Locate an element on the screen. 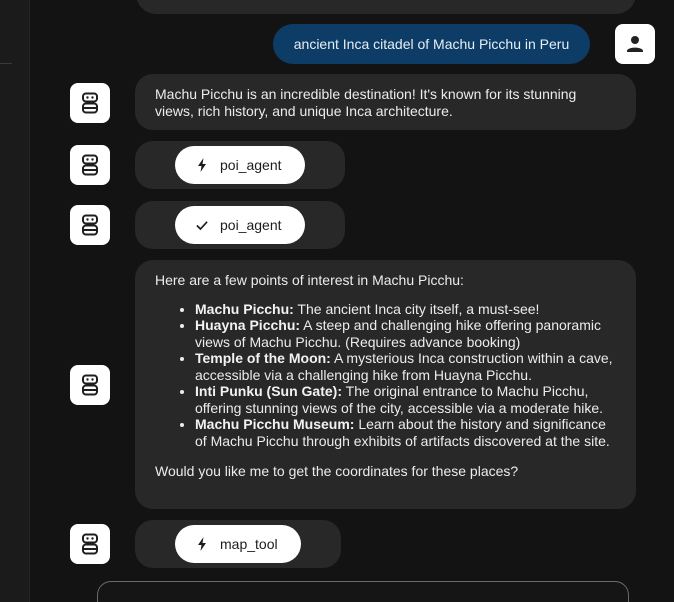  map-tool-pill: map_tool is located at coordinates (238, 544).